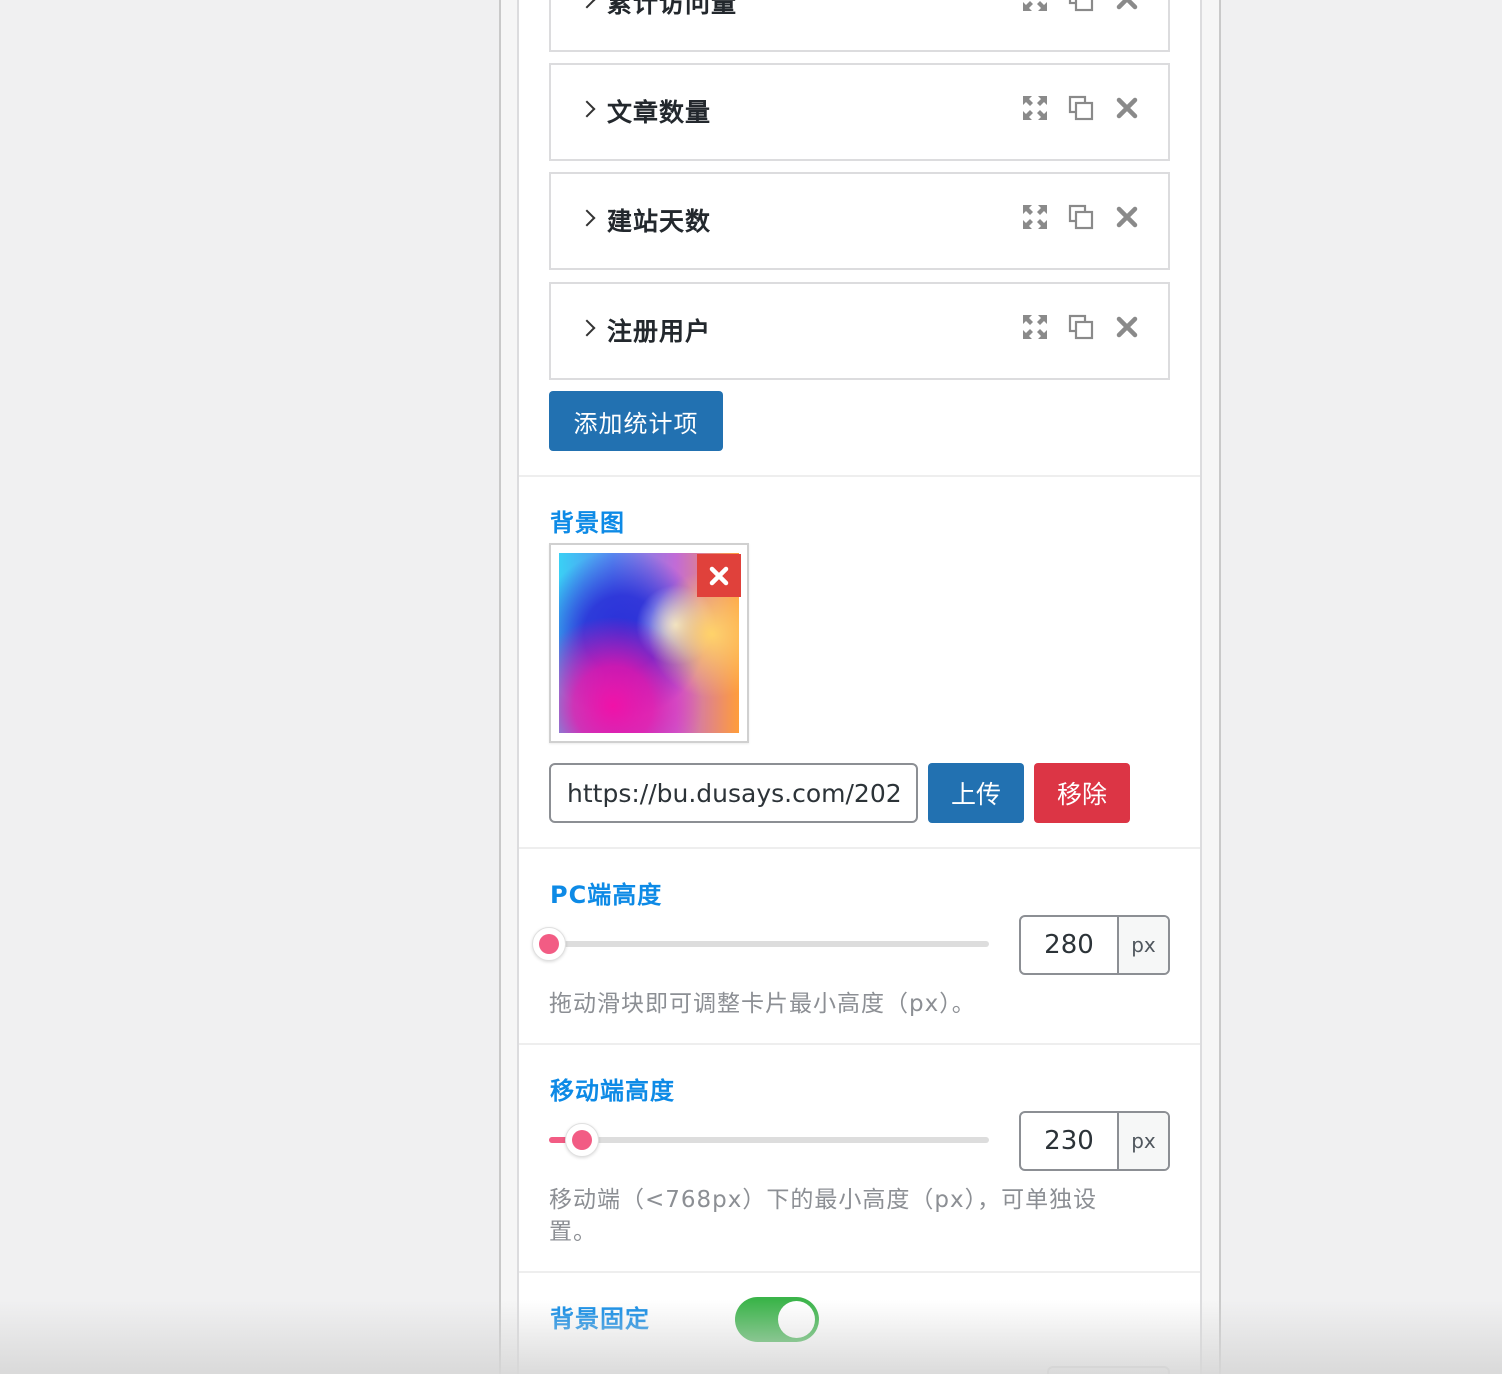  I want to click on remove-button: 移除, so click(1082, 793).